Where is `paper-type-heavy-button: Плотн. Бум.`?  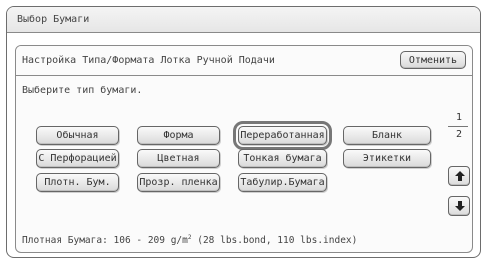
paper-type-heavy-button: Плотн. Бум. is located at coordinates (77, 182).